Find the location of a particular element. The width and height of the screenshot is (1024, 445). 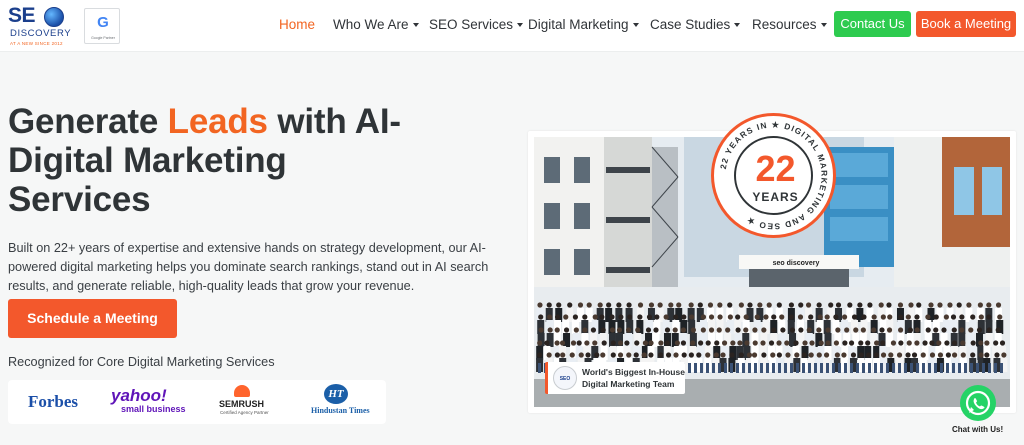

nav-digital-marketing-label: Digital Marketing is located at coordinates (578, 24).